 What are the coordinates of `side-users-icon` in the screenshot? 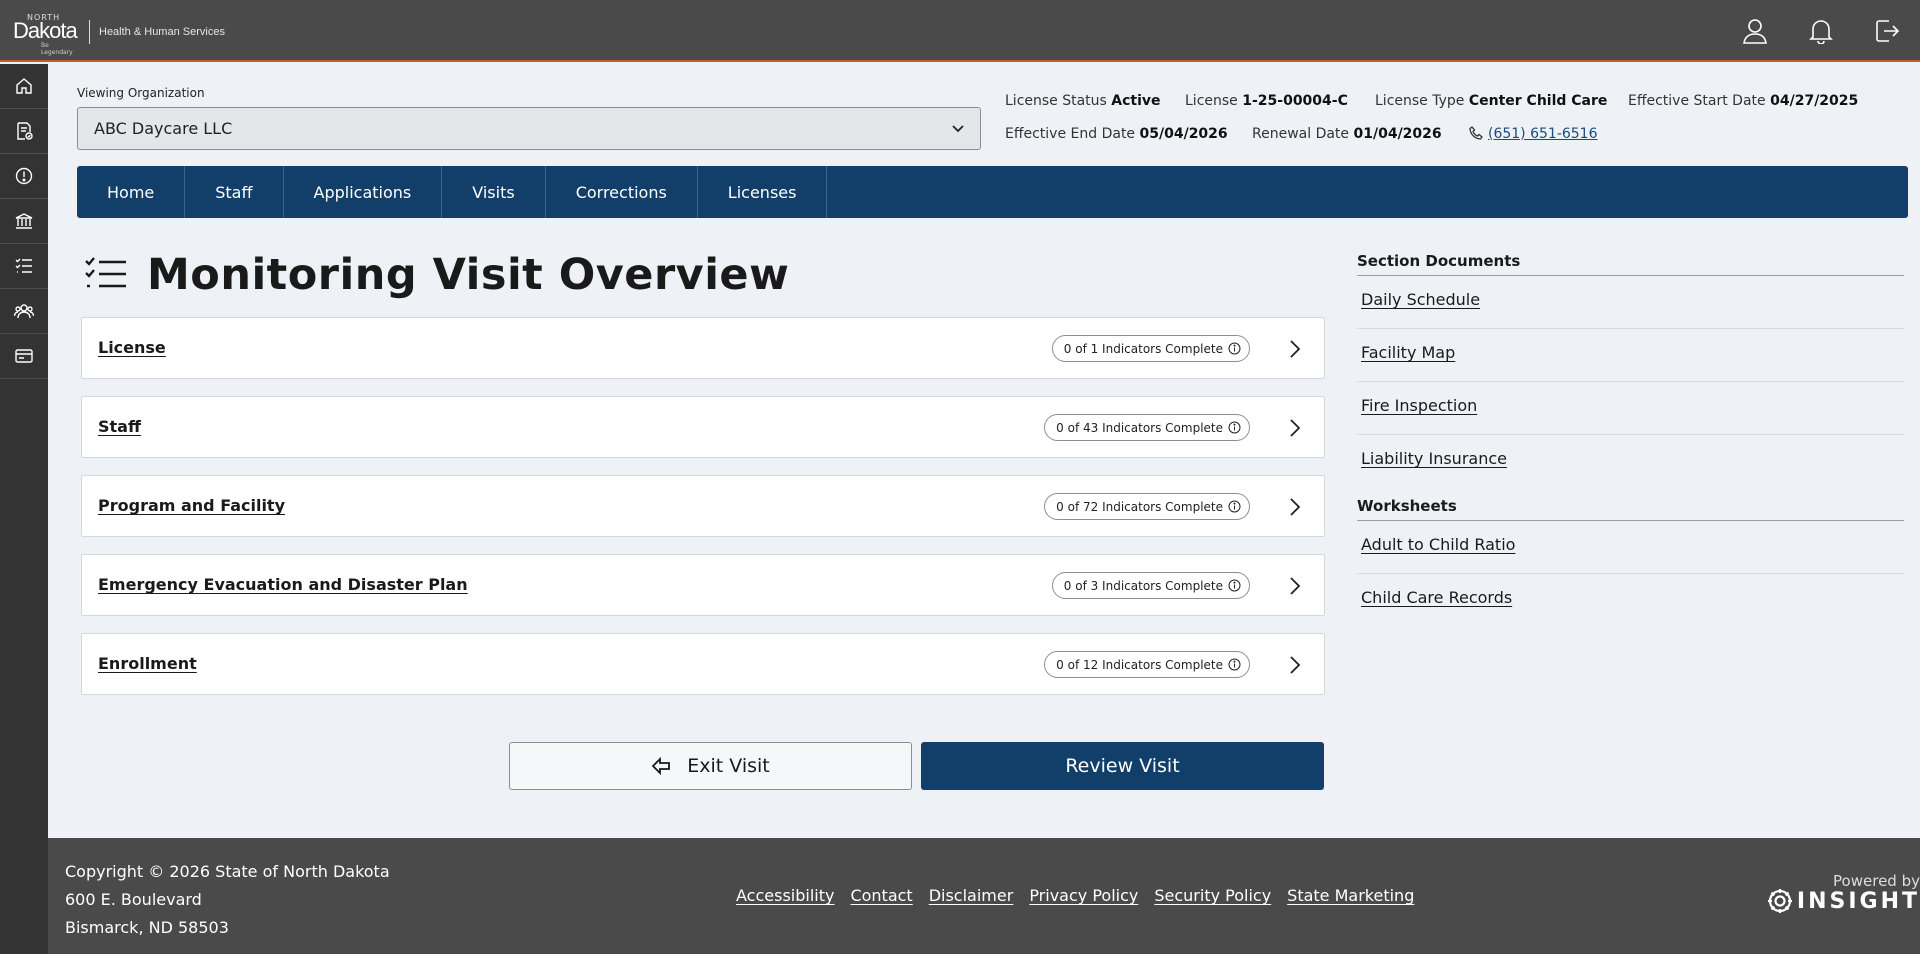 It's located at (24, 311).